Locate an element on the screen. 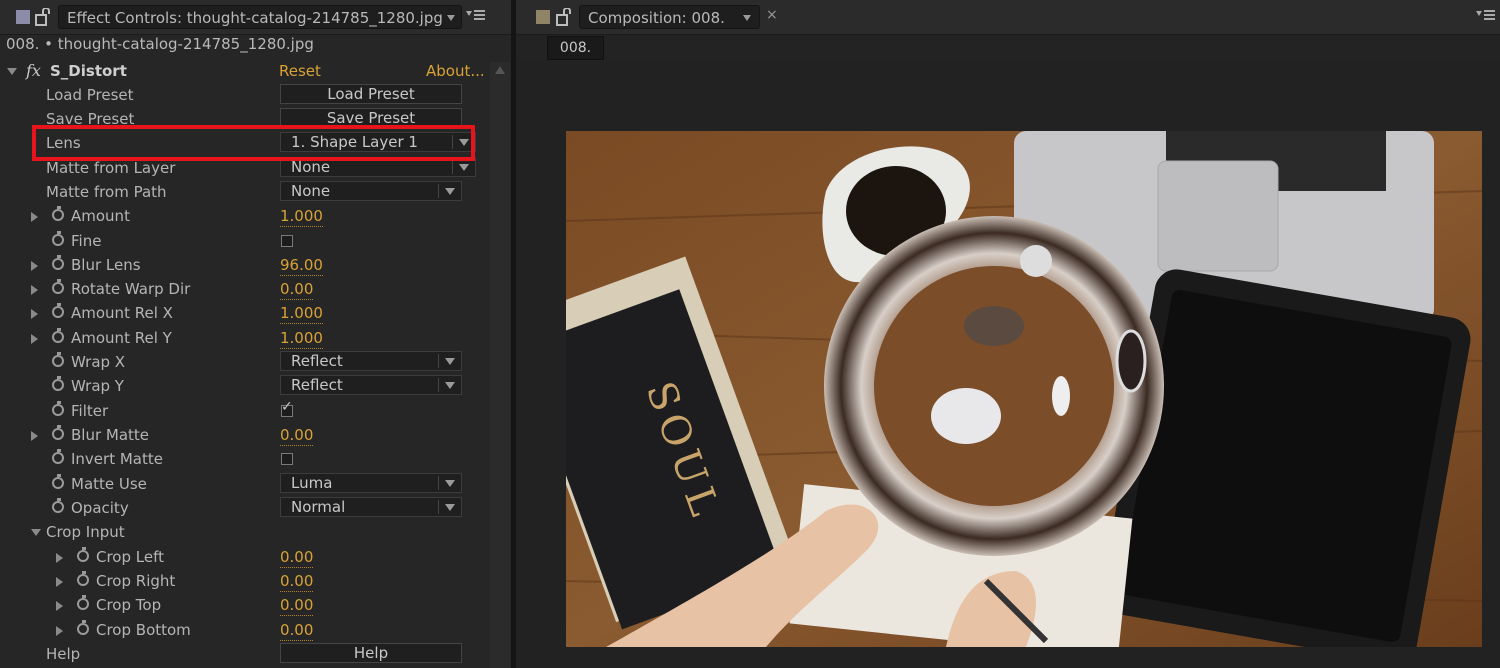 This screenshot has width=1500, height=668. param-label: Crop Right is located at coordinates (136, 581).